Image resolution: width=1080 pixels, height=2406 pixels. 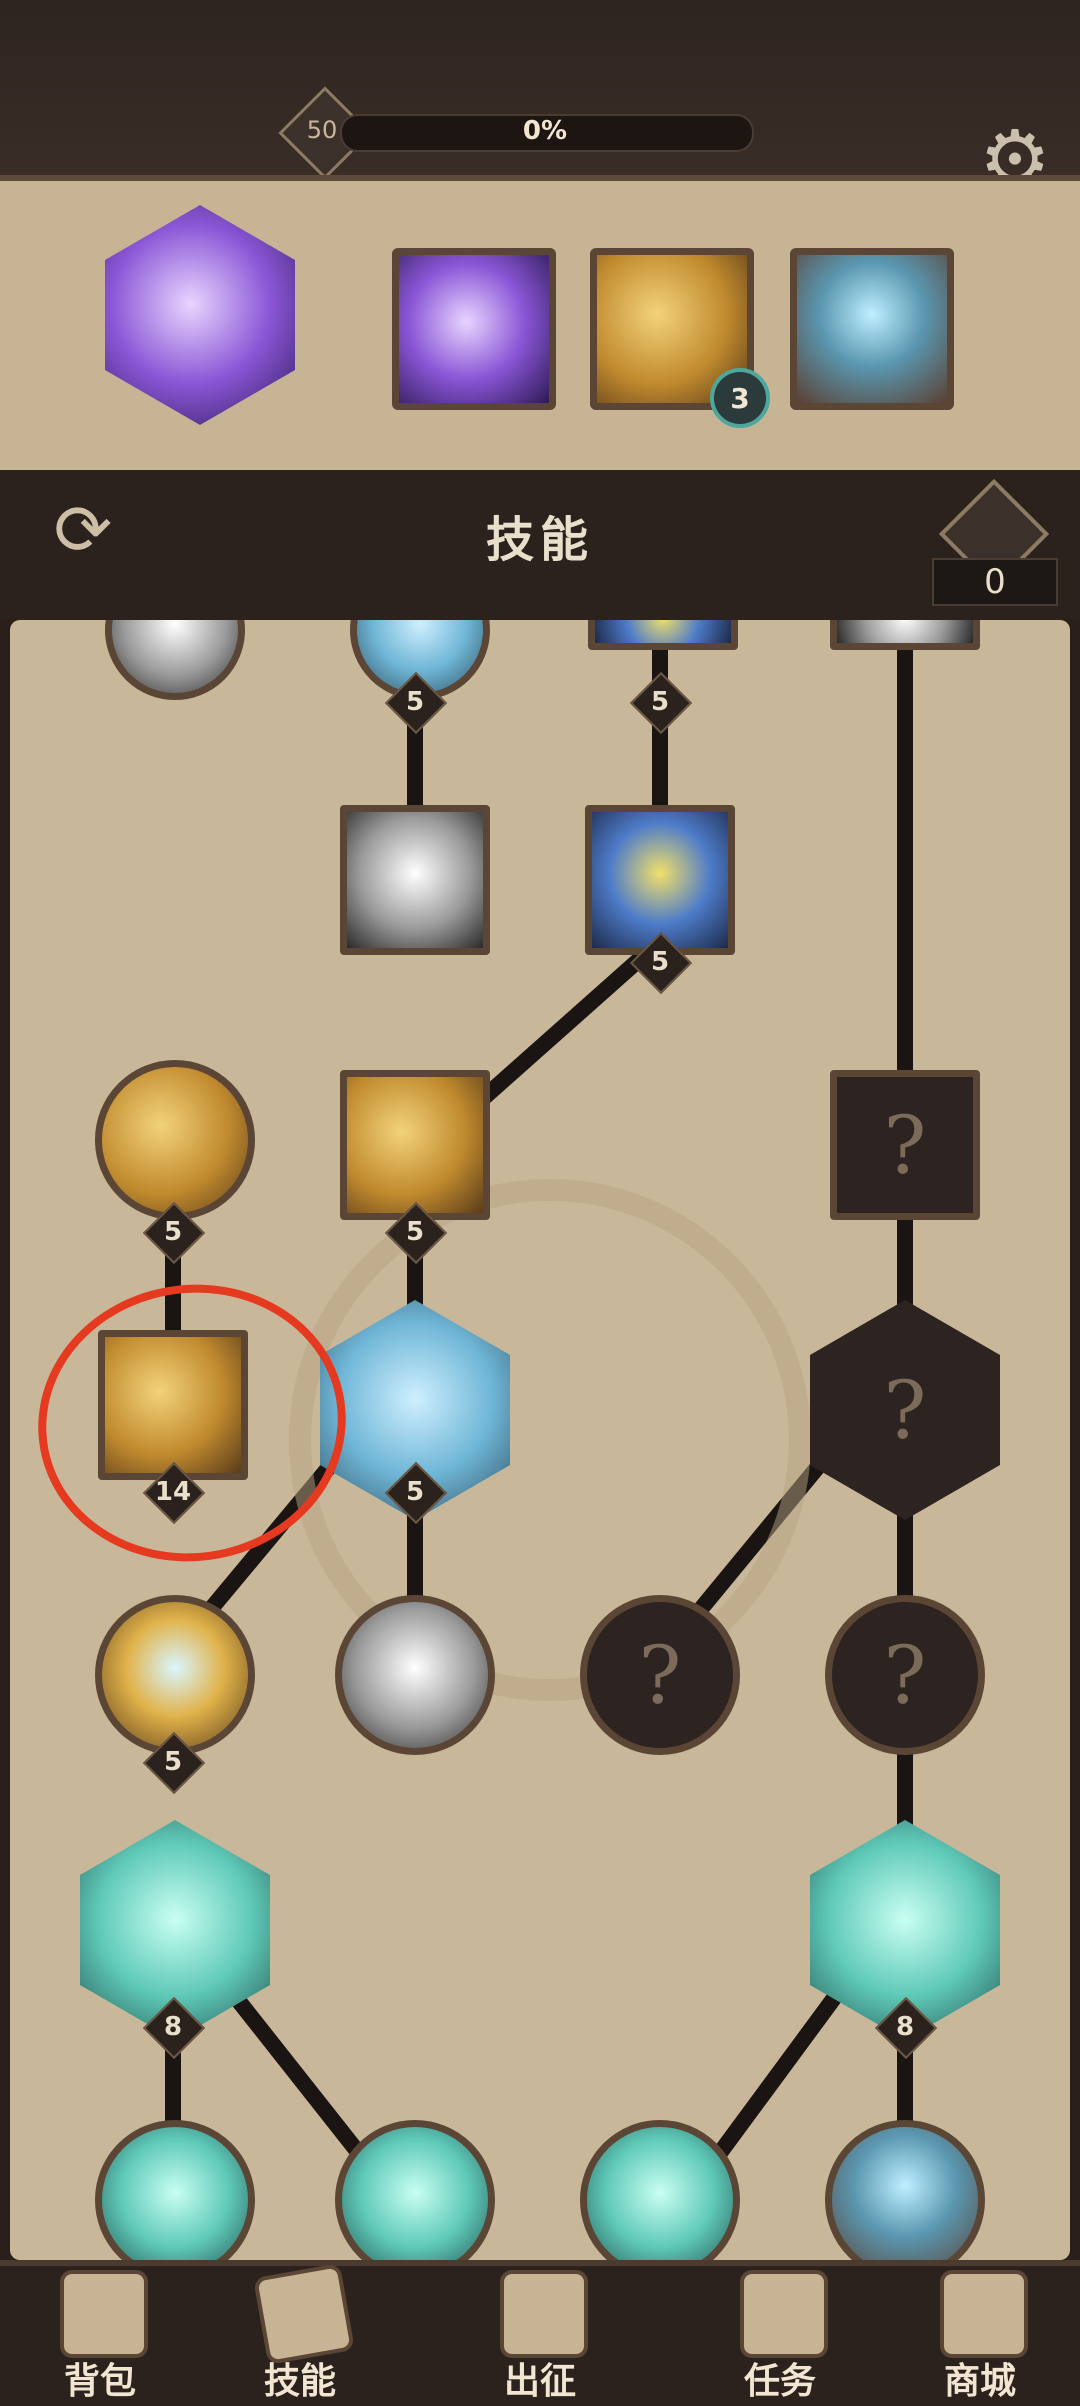 What do you see at coordinates (979, 2381) in the screenshot?
I see `nav-label: 商城` at bounding box center [979, 2381].